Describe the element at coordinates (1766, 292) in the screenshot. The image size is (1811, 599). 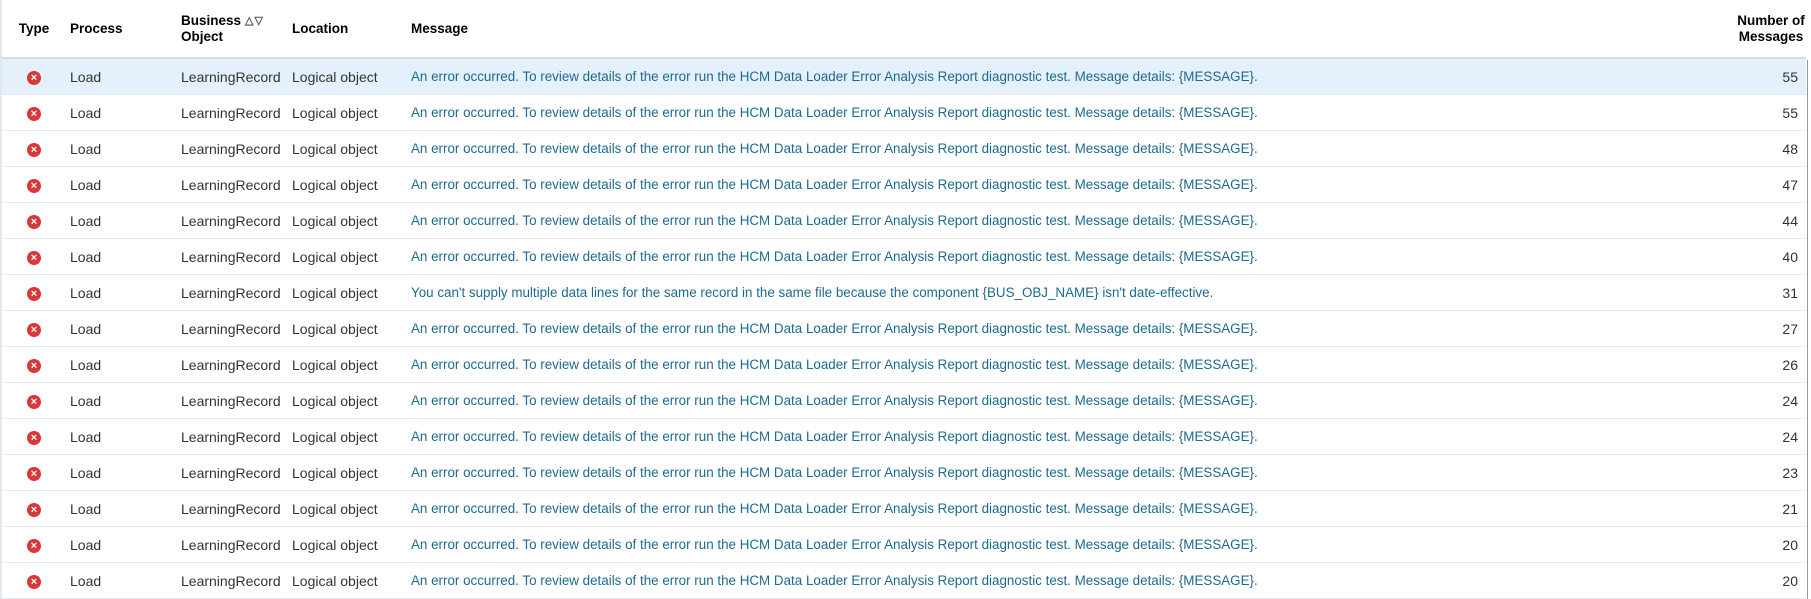
I see `count-cell: 31` at that location.